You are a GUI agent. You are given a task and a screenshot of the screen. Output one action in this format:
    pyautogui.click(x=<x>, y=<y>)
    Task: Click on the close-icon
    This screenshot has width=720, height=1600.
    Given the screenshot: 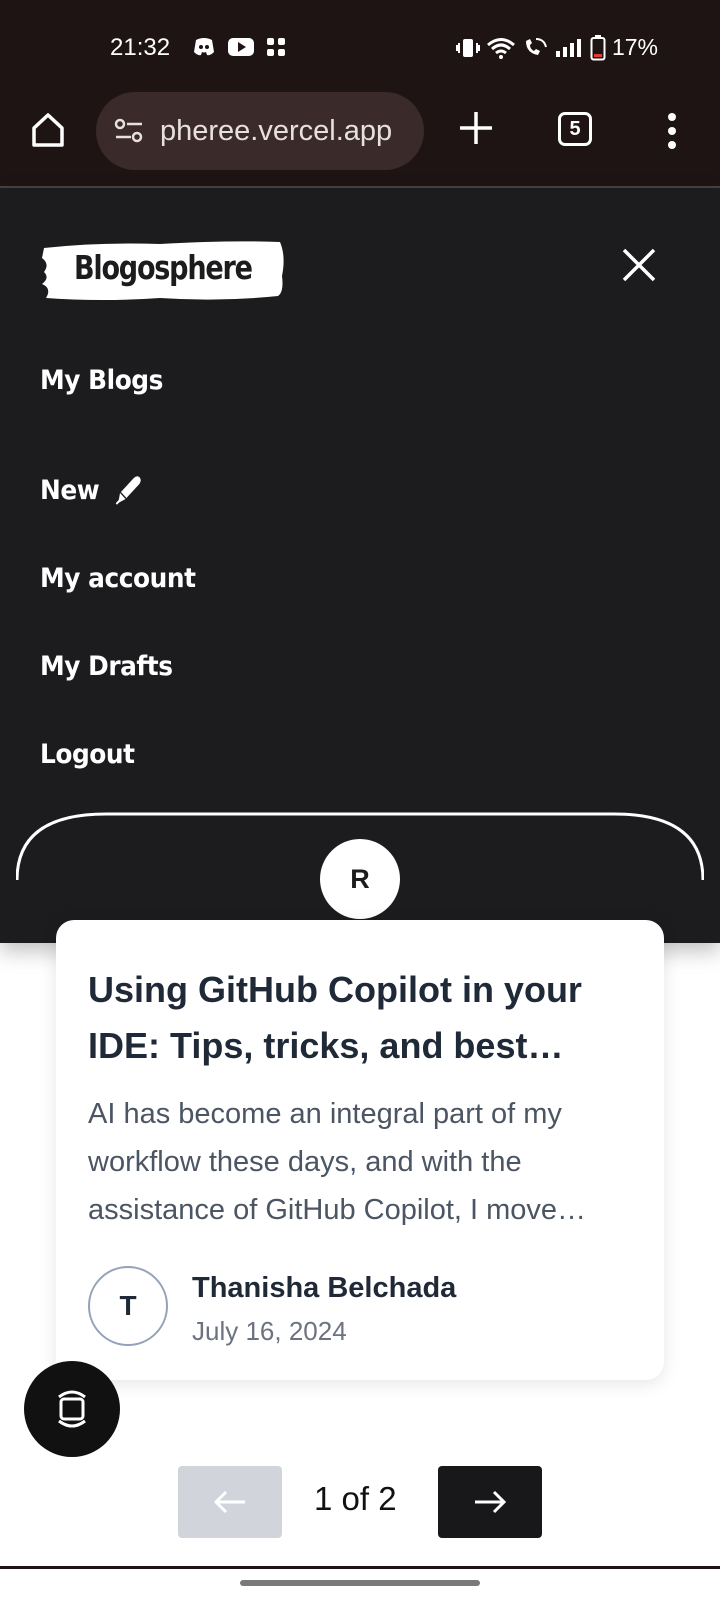 What is the action you would take?
    pyautogui.click(x=639, y=265)
    